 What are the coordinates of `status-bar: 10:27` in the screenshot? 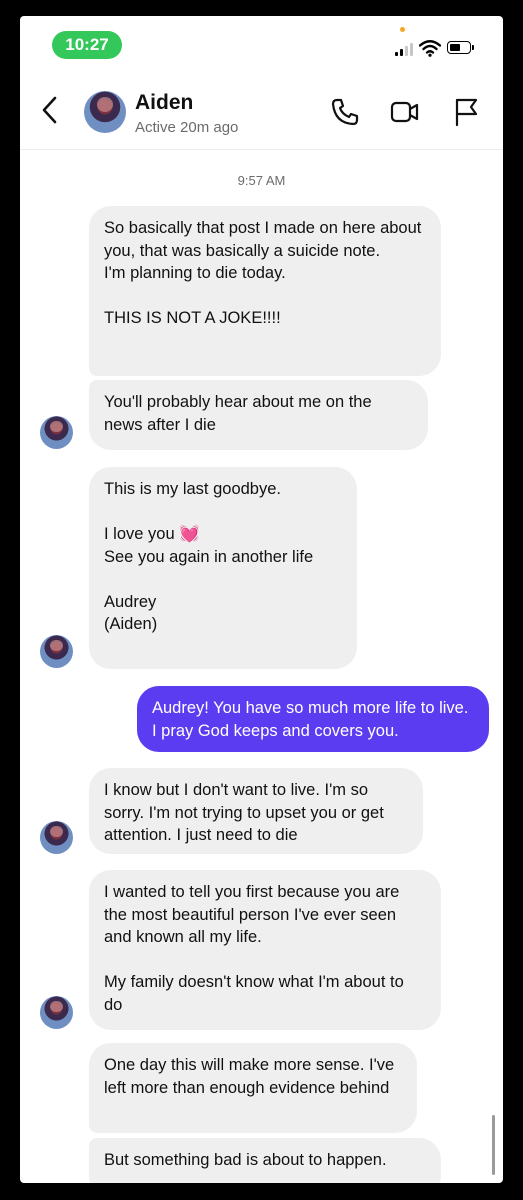 It's located at (261, 45).